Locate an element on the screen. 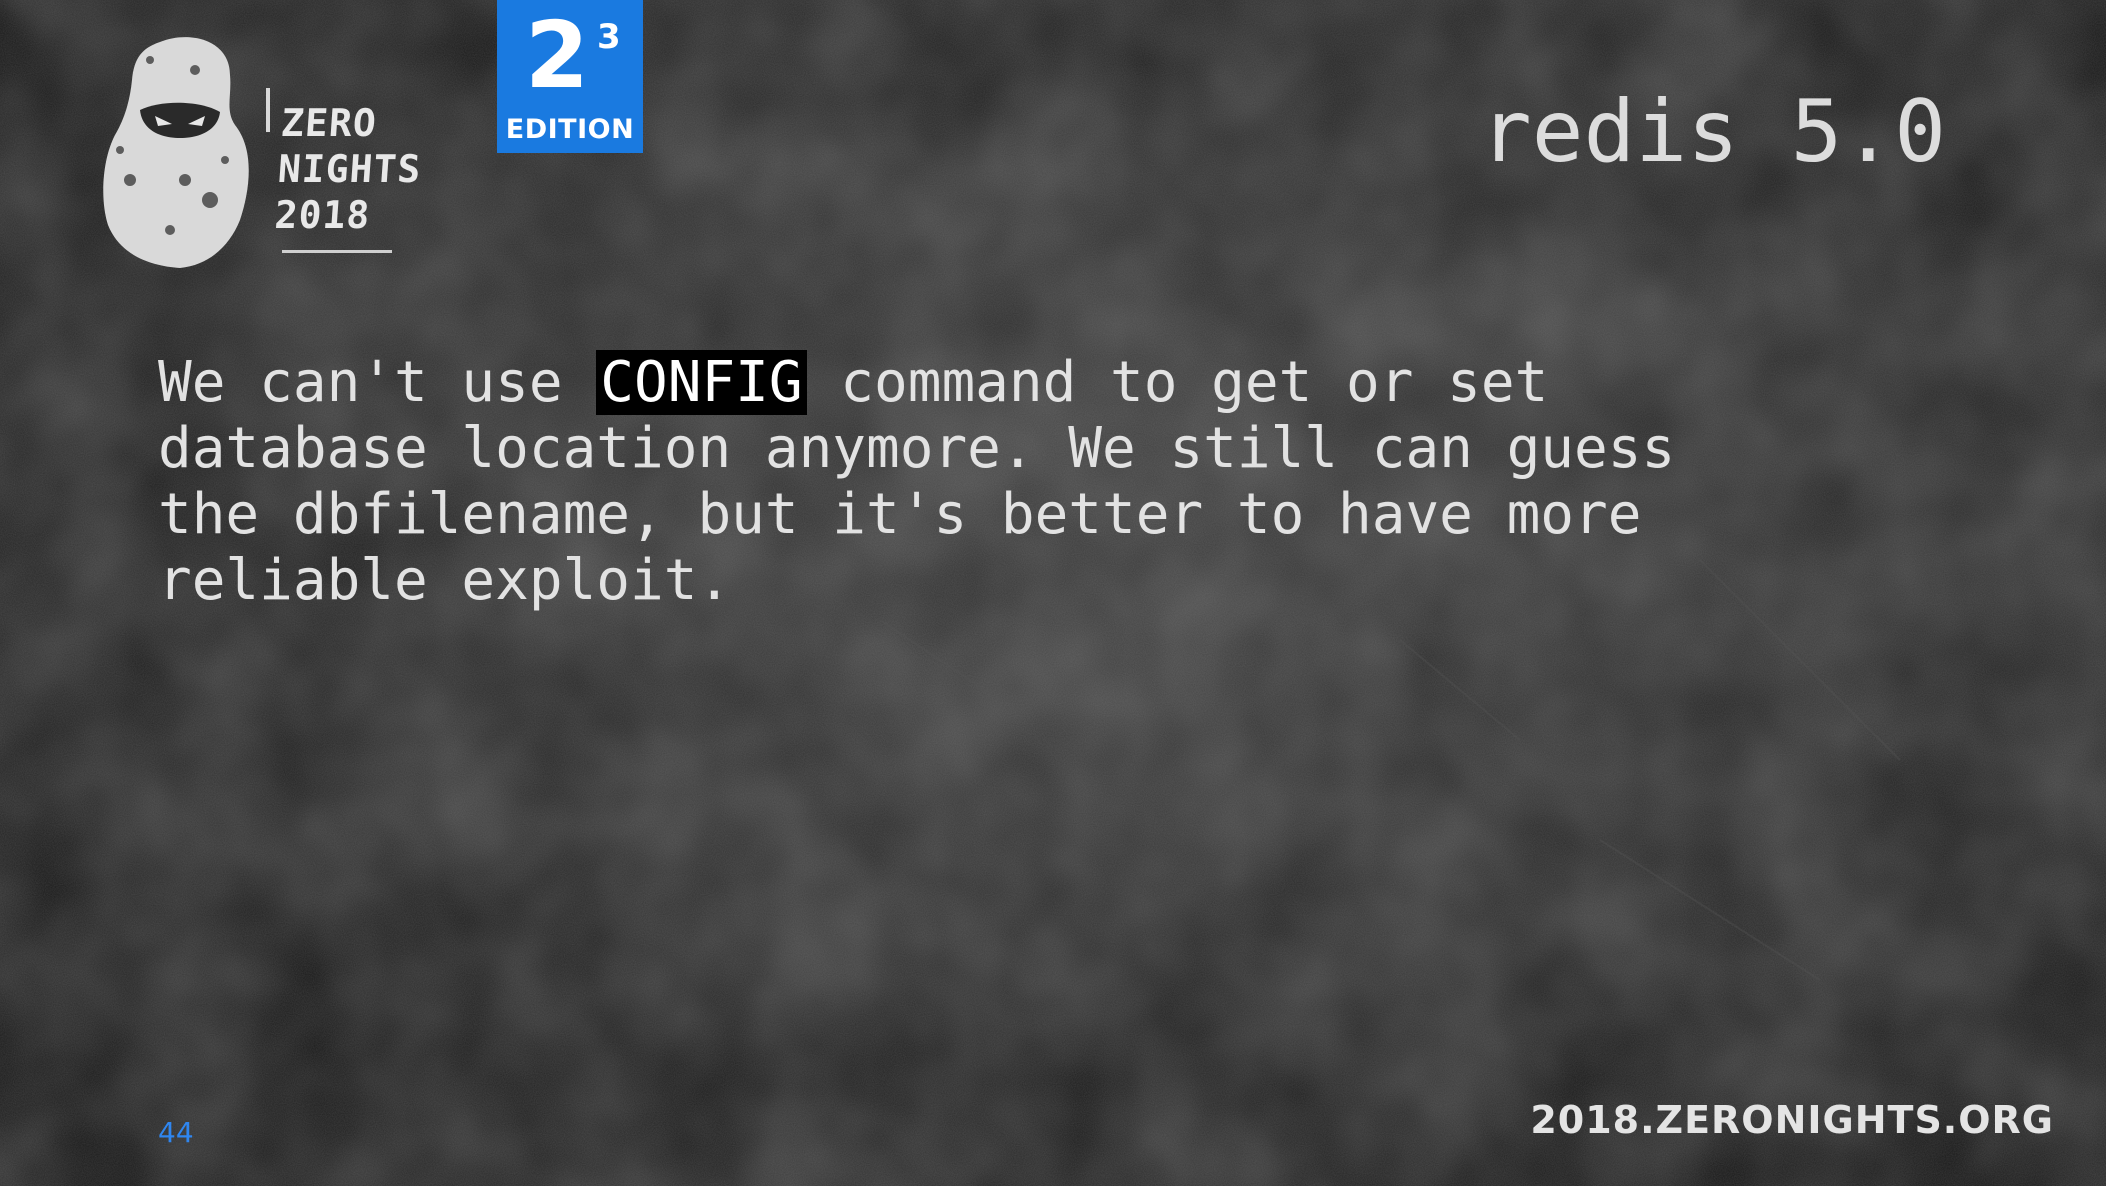 Image resolution: width=2106 pixels, height=1186 pixels. logo-line-1: ZERO is located at coordinates (329, 123).